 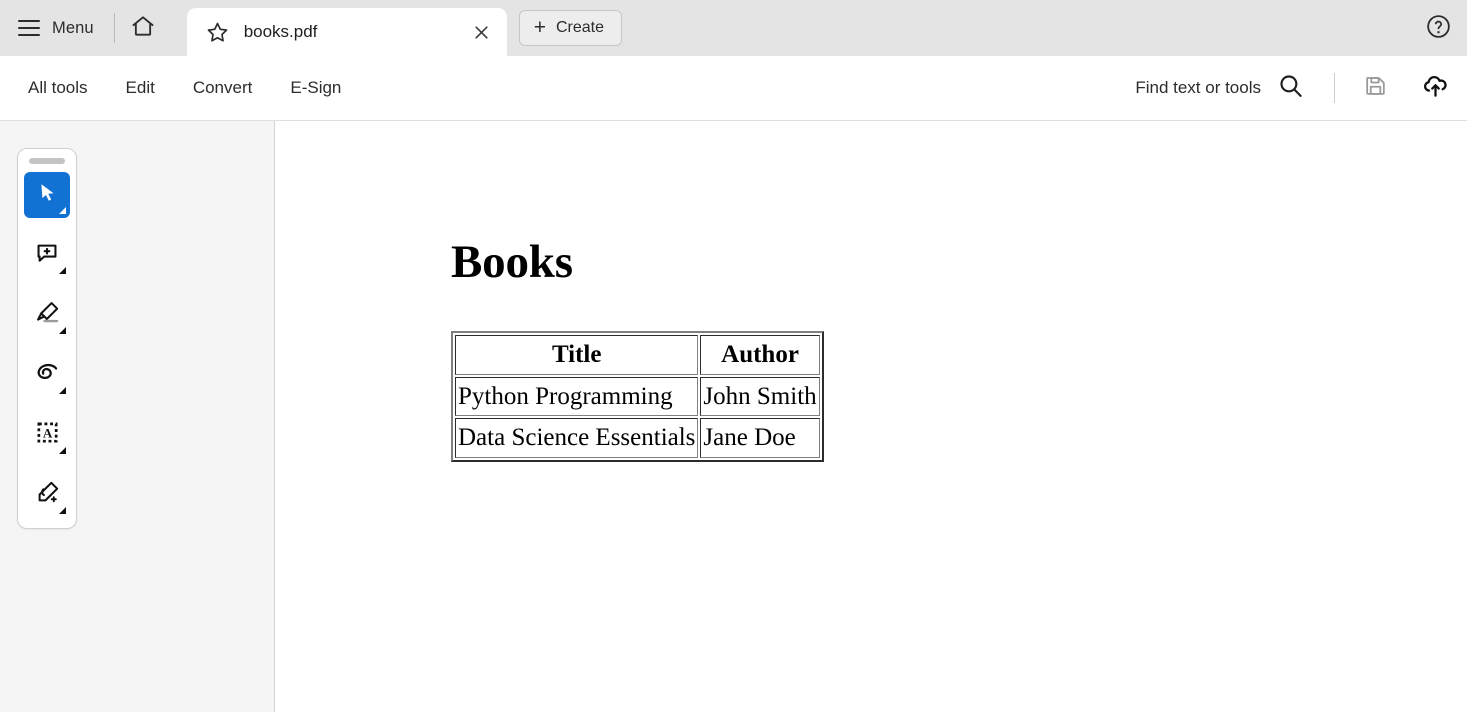 I want to click on cloud-upload-icon, so click(x=1435, y=88).